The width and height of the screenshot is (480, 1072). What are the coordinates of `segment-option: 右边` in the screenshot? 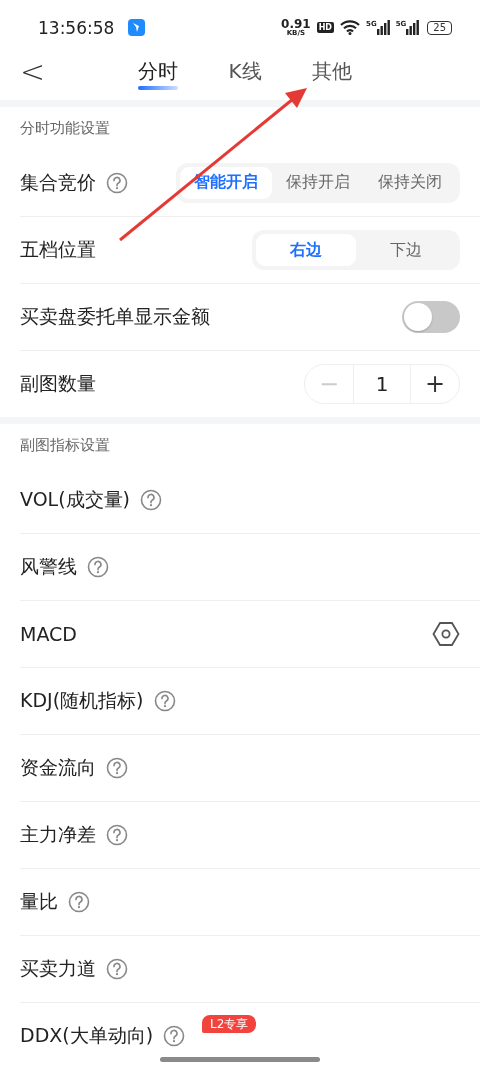 It's located at (306, 250).